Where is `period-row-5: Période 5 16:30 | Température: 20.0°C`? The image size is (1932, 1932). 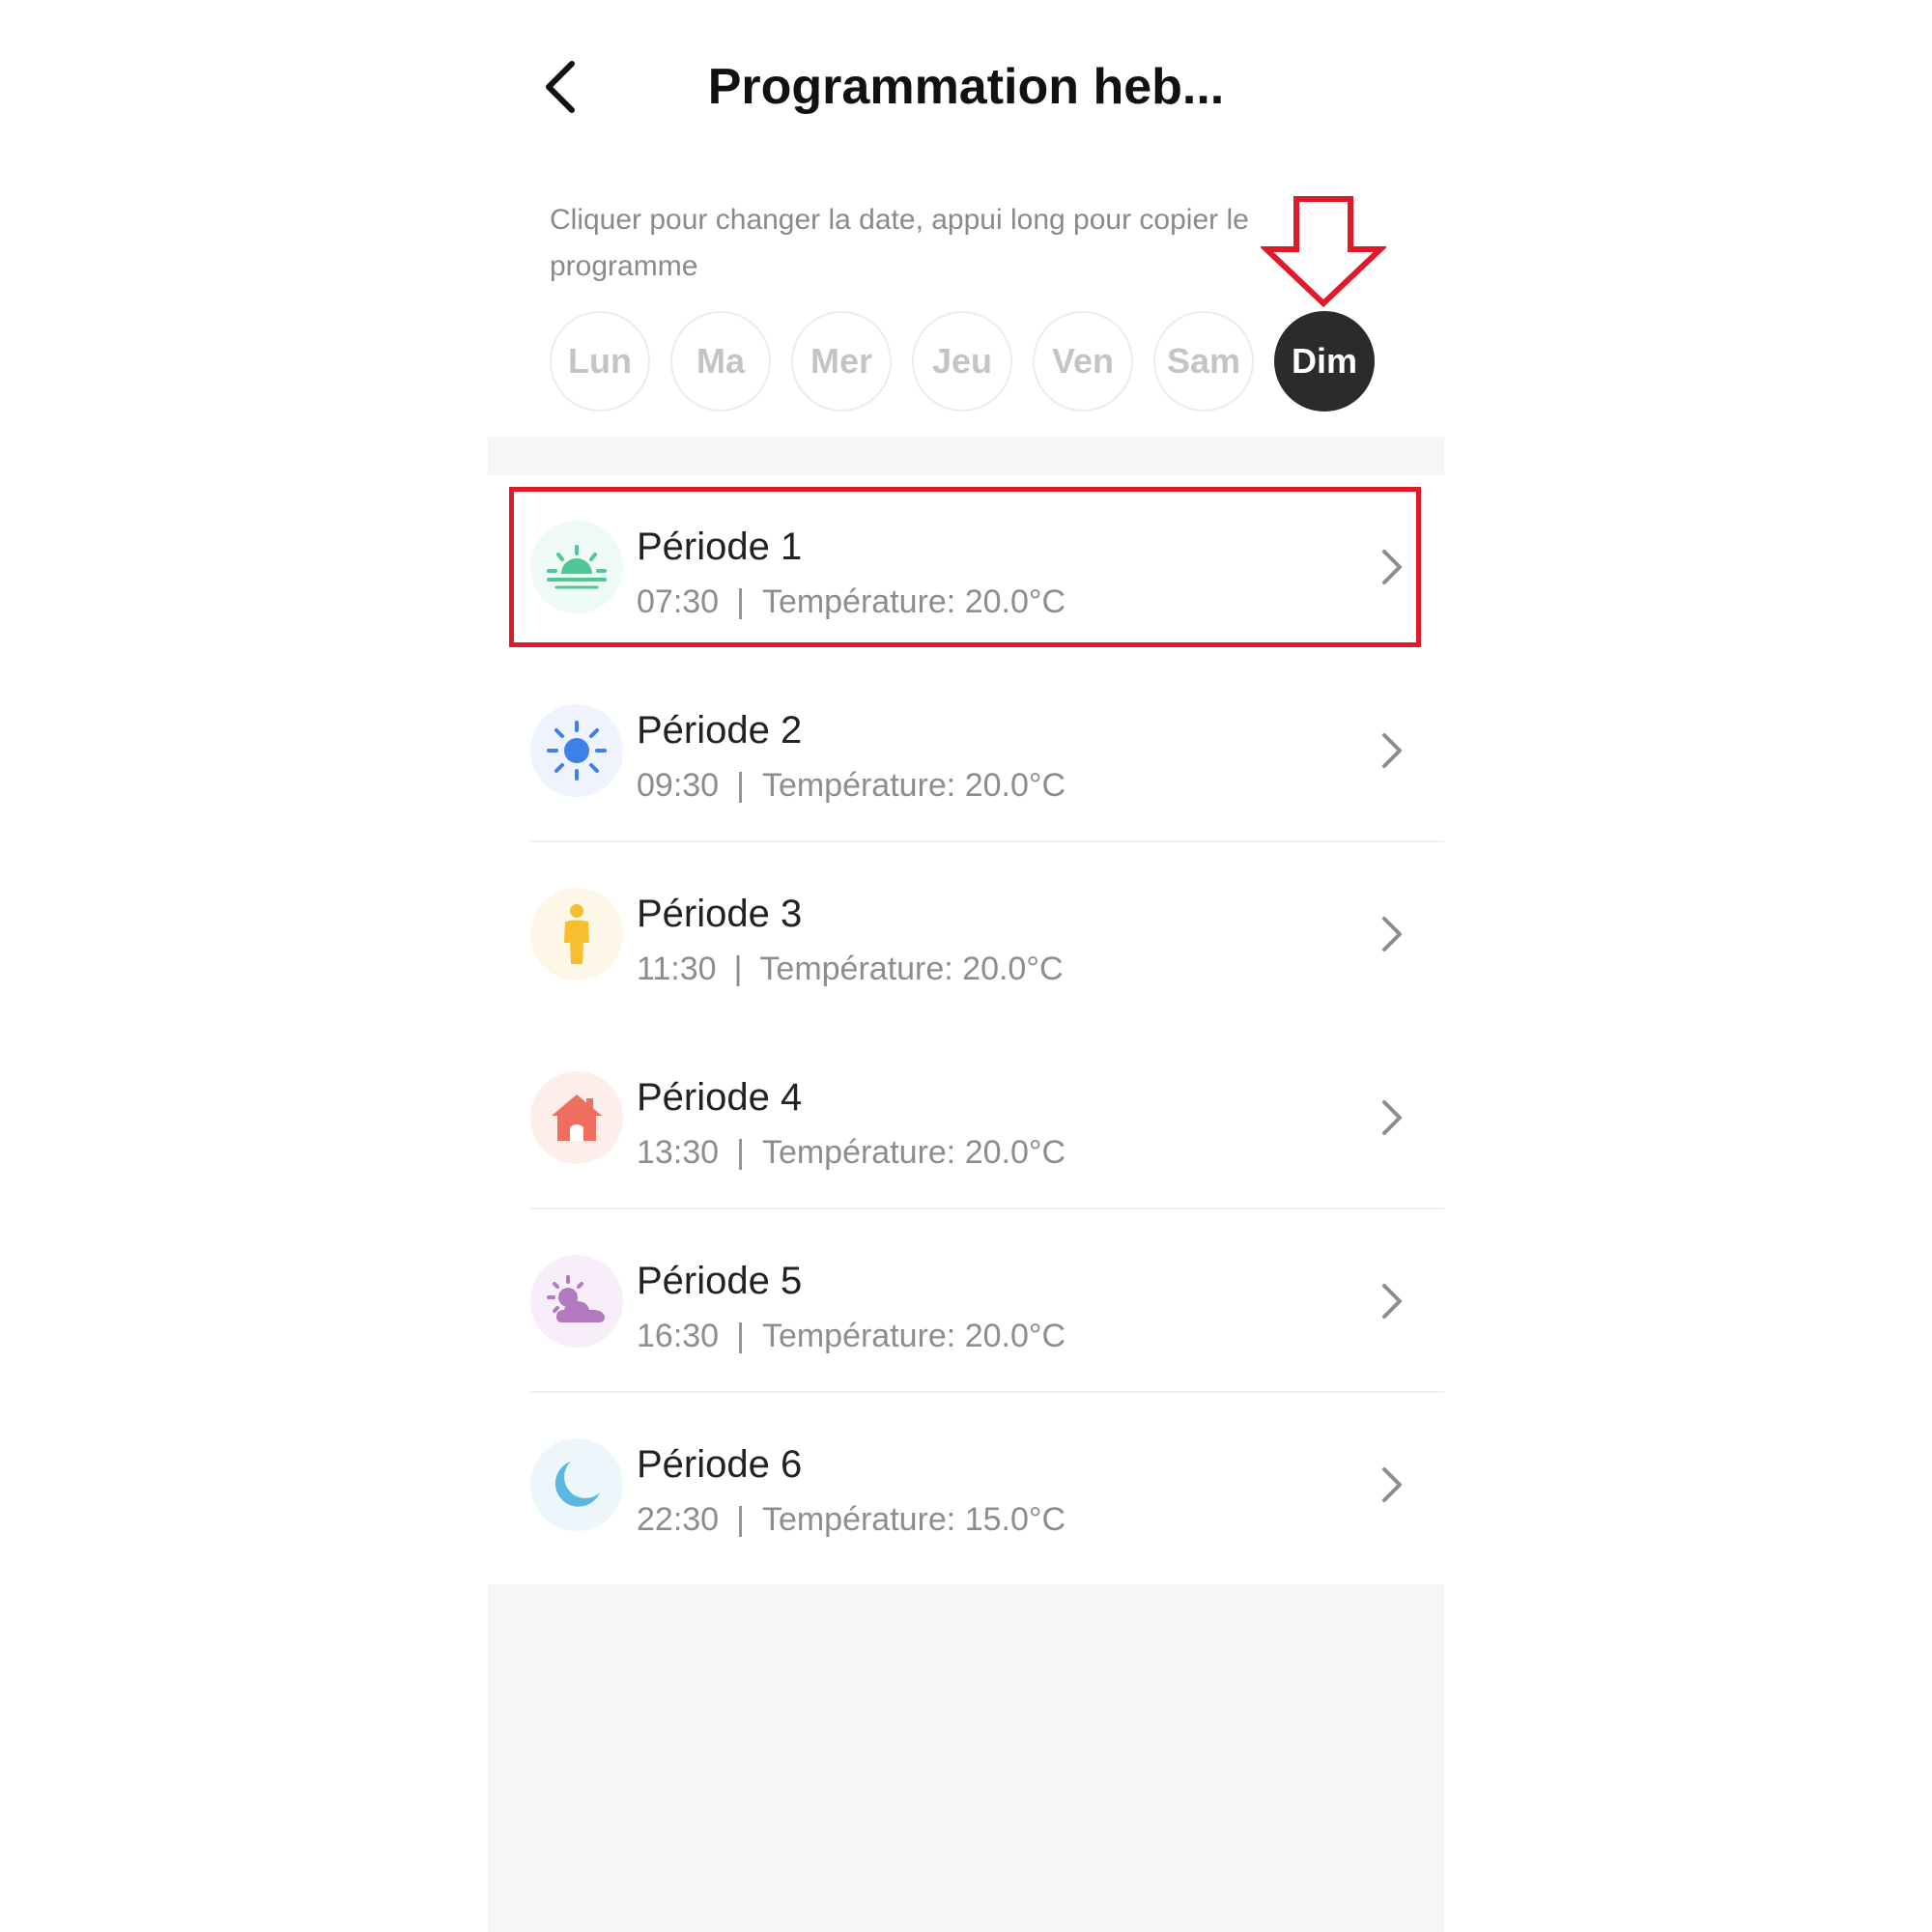 period-row-5: Période 5 16:30 | Température: 20.0°C is located at coordinates (966, 1301).